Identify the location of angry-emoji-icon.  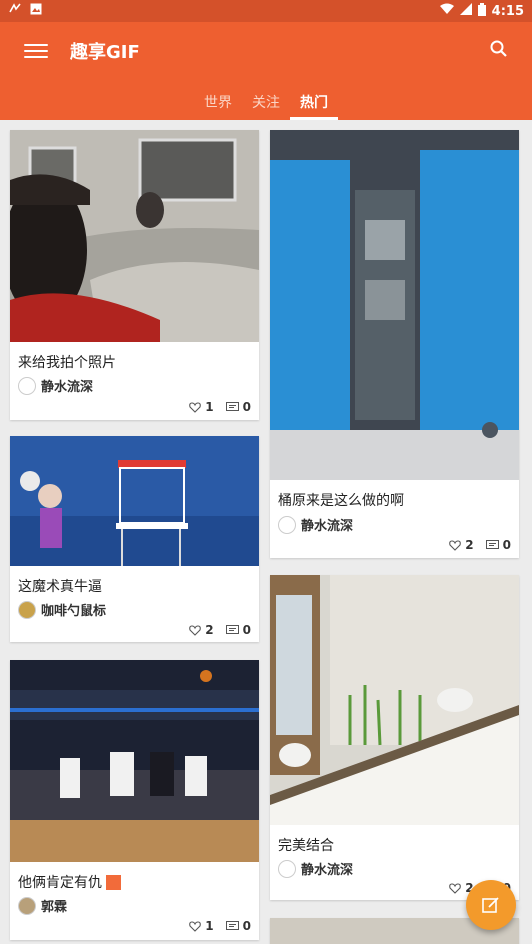
(113, 882).